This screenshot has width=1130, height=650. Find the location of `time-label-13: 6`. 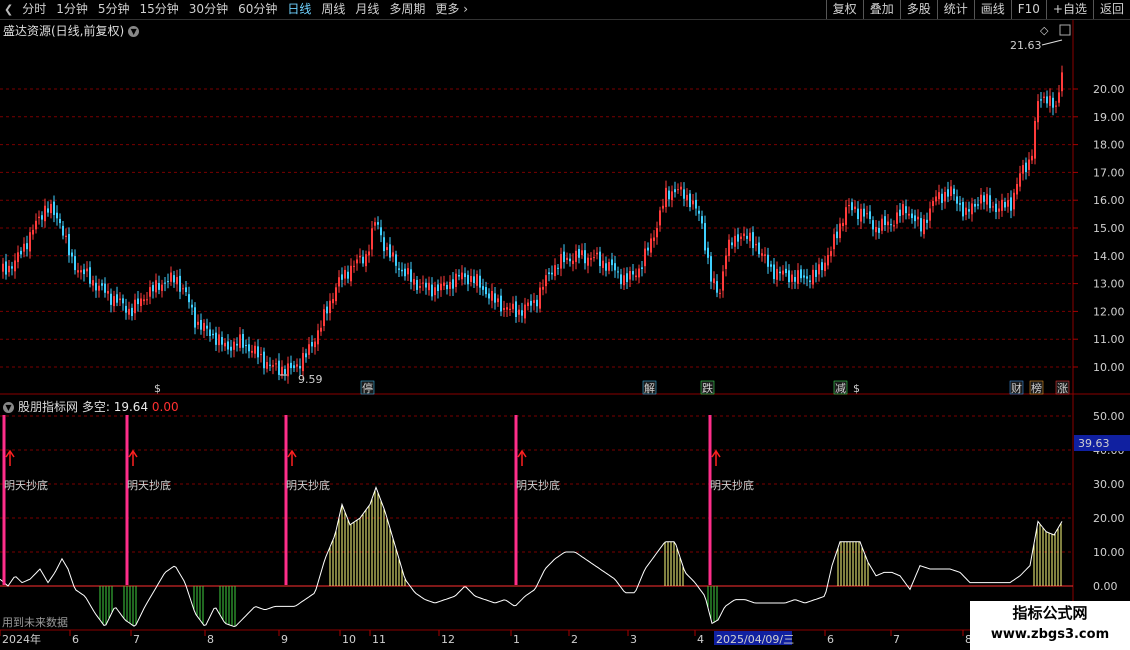

time-label-13: 6 is located at coordinates (830, 639).